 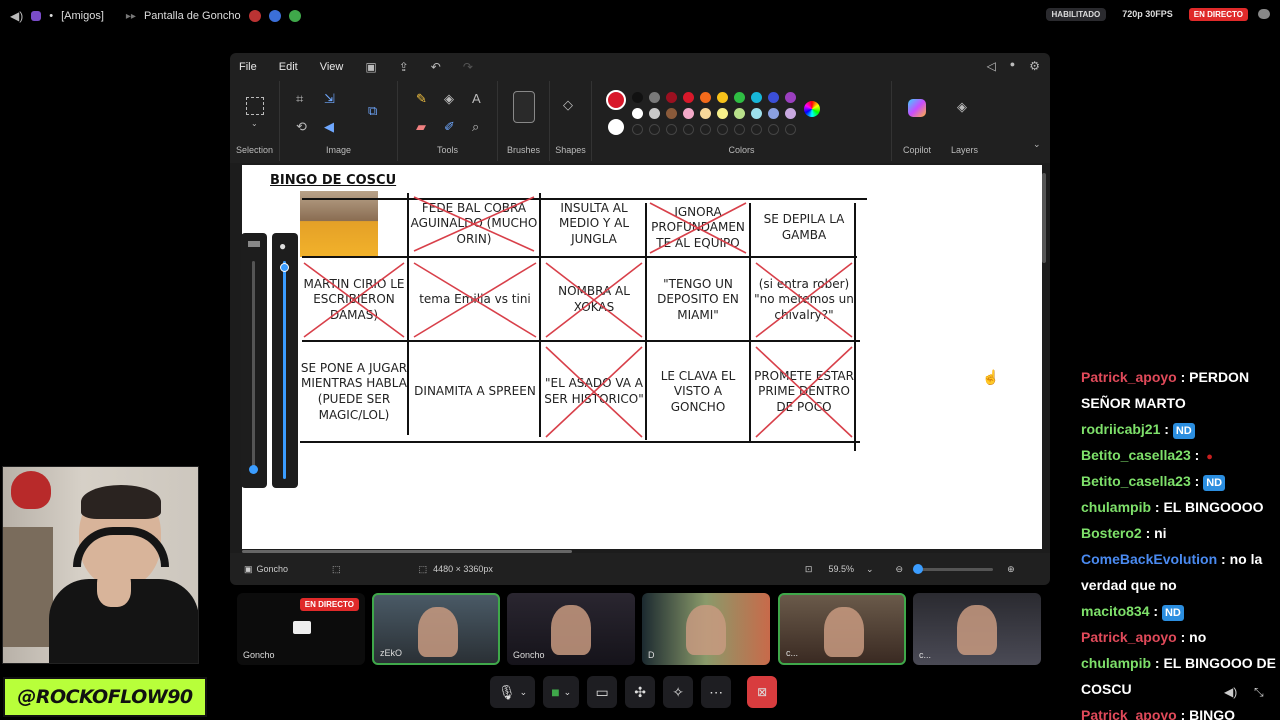 What do you see at coordinates (962, 107) in the screenshot?
I see `layers-icon: ◈` at bounding box center [962, 107].